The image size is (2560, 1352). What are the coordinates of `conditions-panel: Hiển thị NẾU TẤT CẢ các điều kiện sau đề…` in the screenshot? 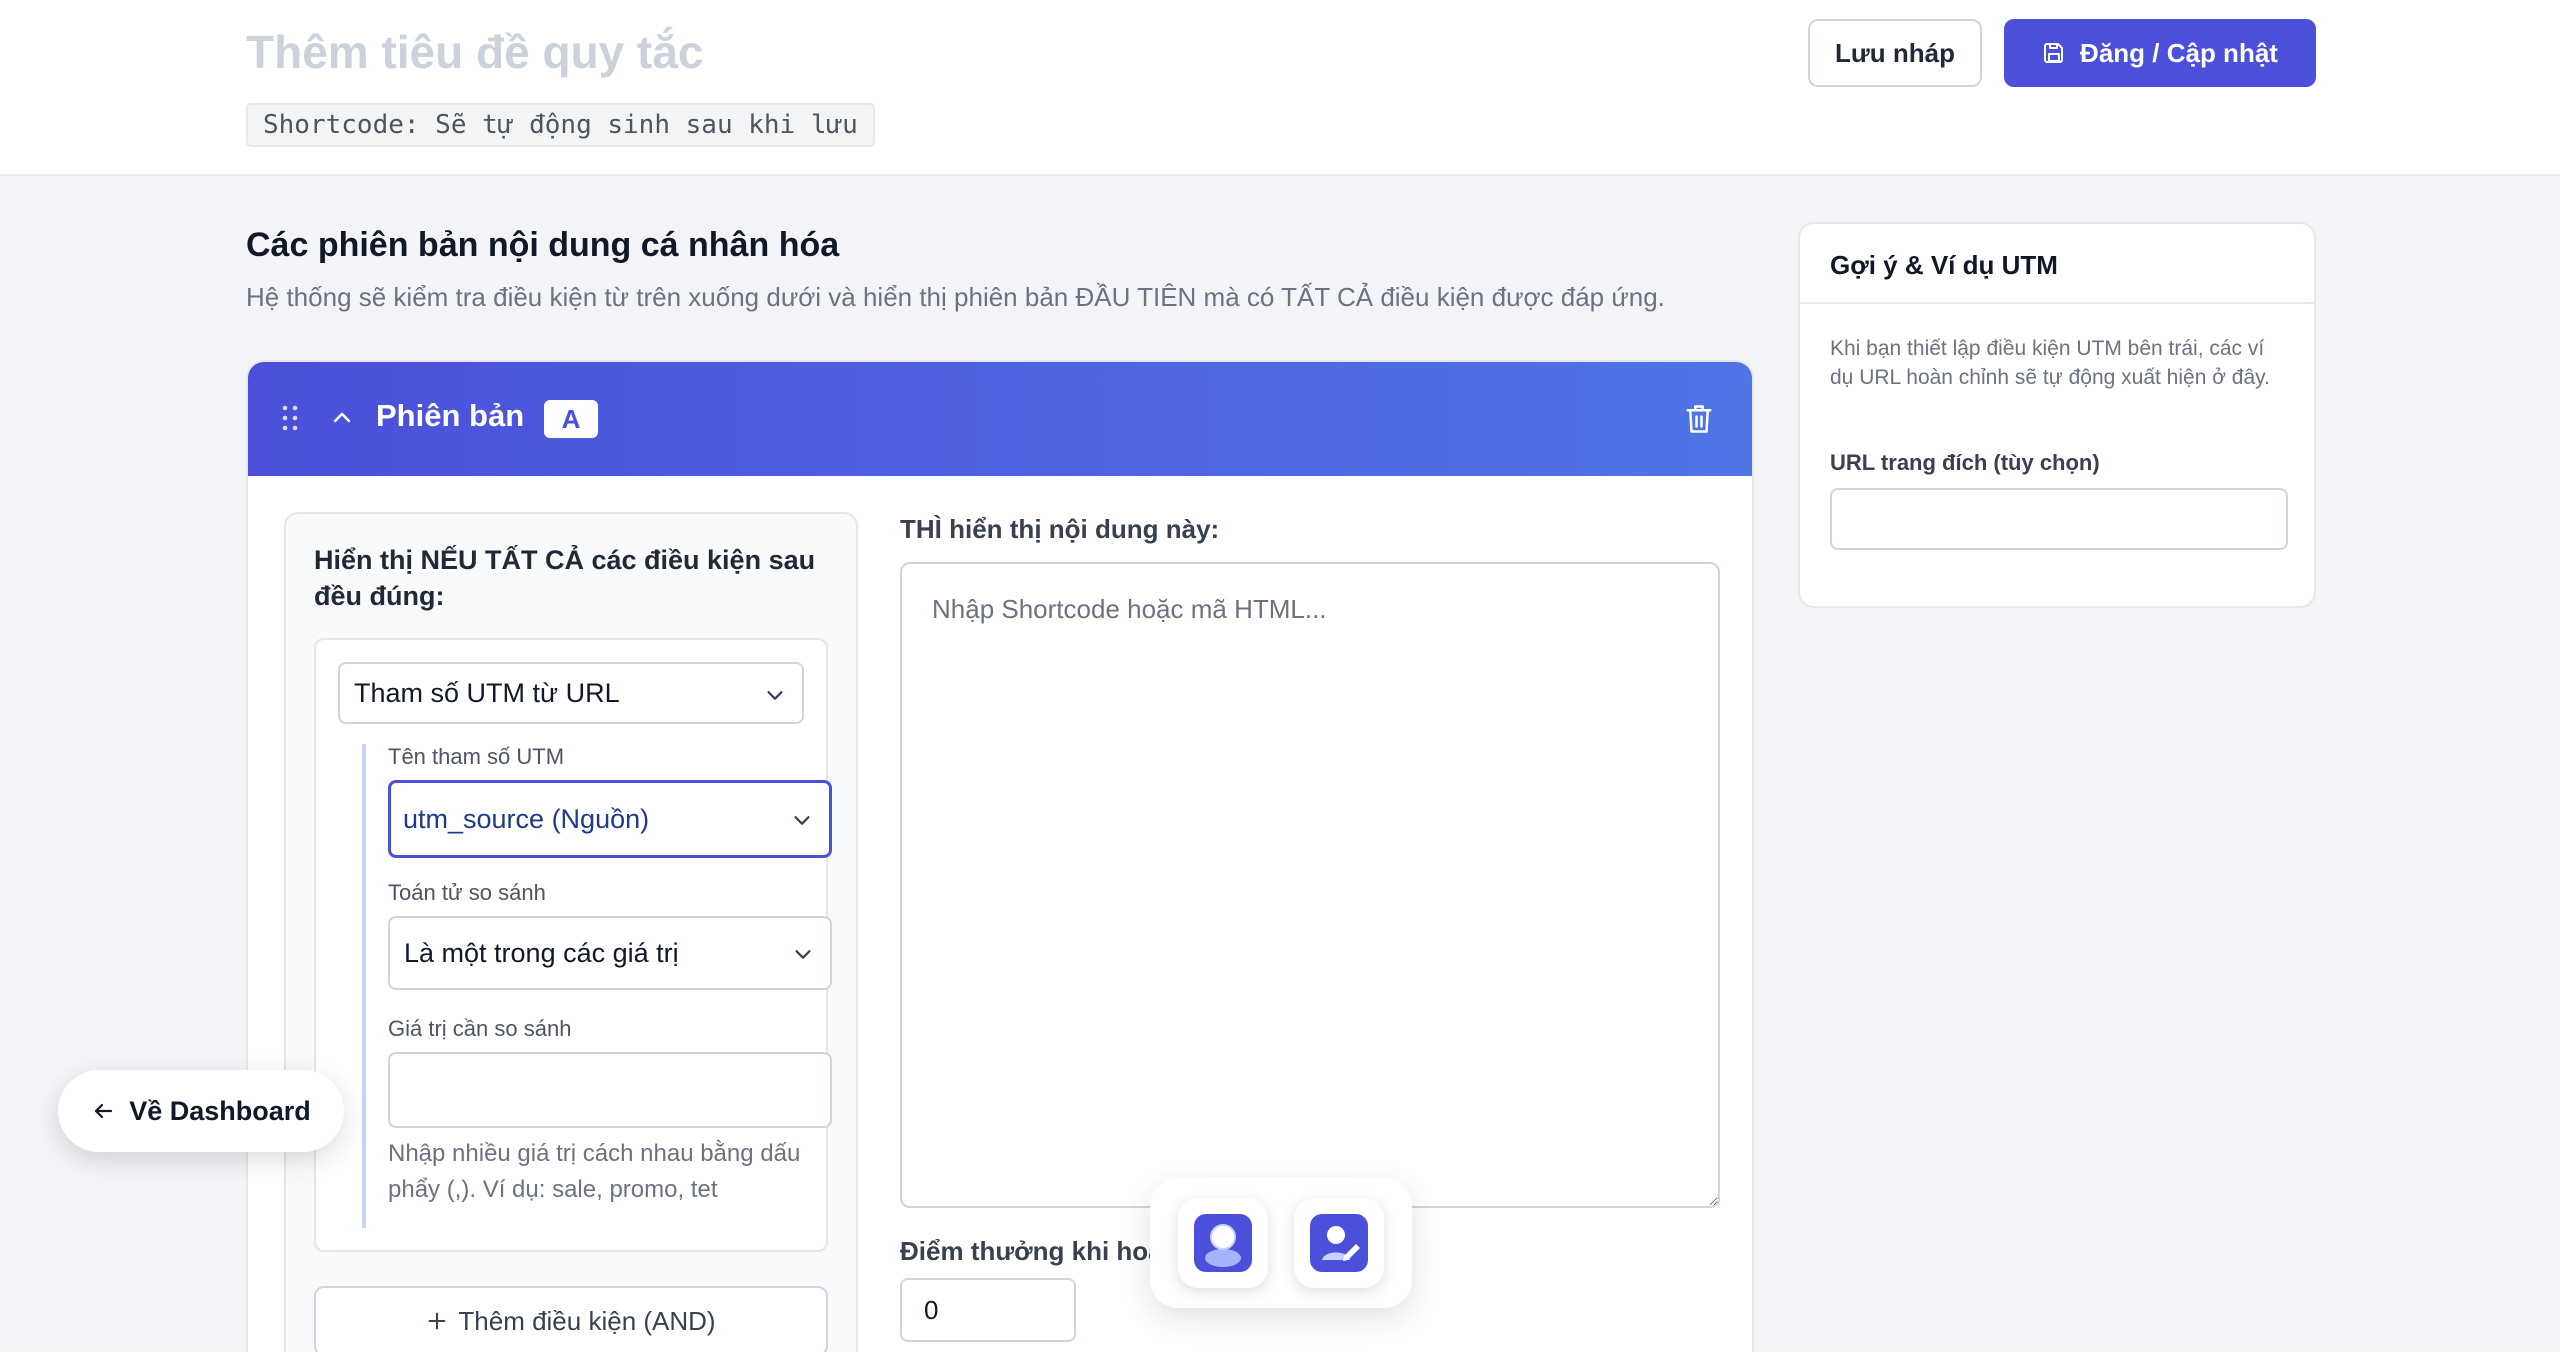 It's located at (571, 932).